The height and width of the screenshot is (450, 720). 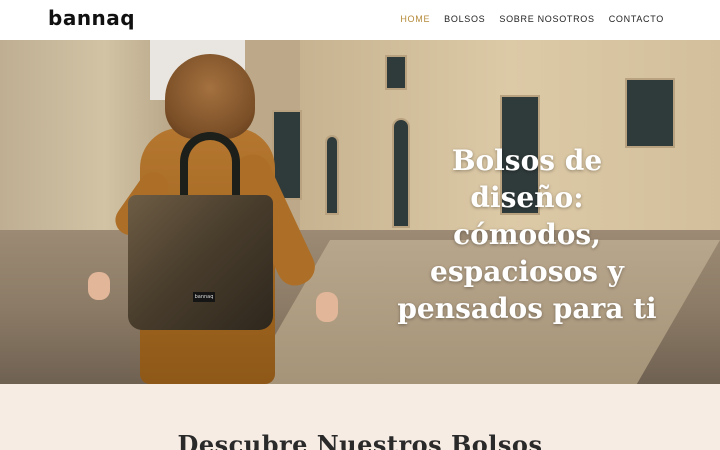 I want to click on nav-home: HOME, so click(x=415, y=19).